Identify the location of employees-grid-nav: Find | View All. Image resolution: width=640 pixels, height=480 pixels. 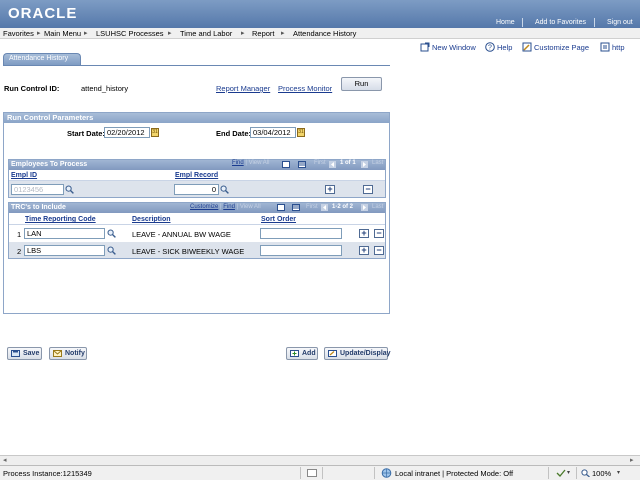
(251, 163).